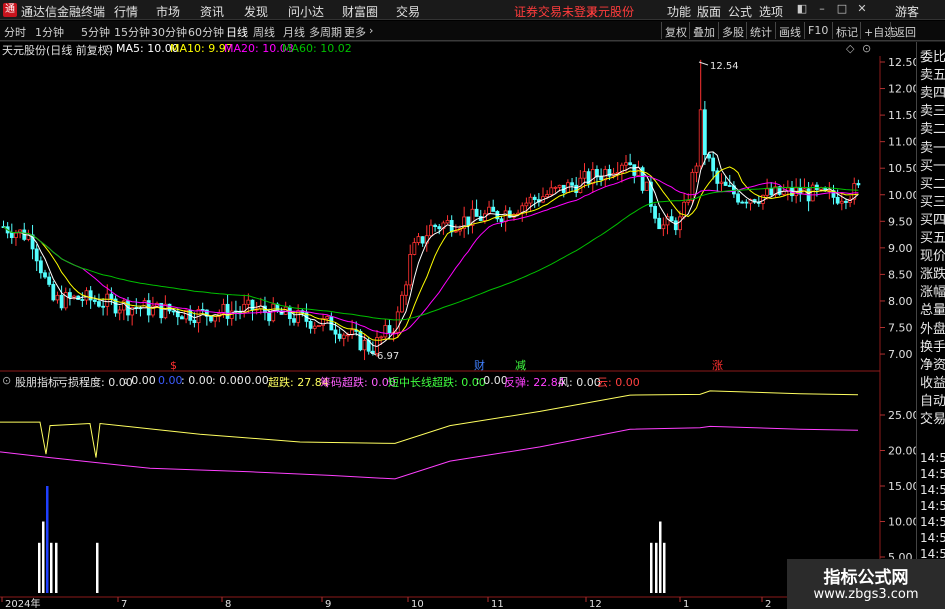 Image resolution: width=945 pixels, height=609 pixels. Describe the element at coordinates (900, 328) in the screenshot. I see `price-tick-label: 7.50` at that location.